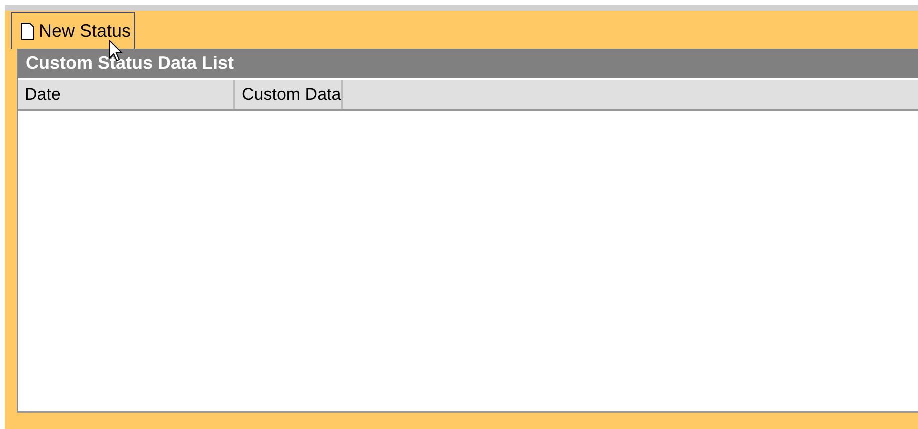  What do you see at coordinates (468, 63) in the screenshot?
I see `panel-title: Custom Status Data List` at bounding box center [468, 63].